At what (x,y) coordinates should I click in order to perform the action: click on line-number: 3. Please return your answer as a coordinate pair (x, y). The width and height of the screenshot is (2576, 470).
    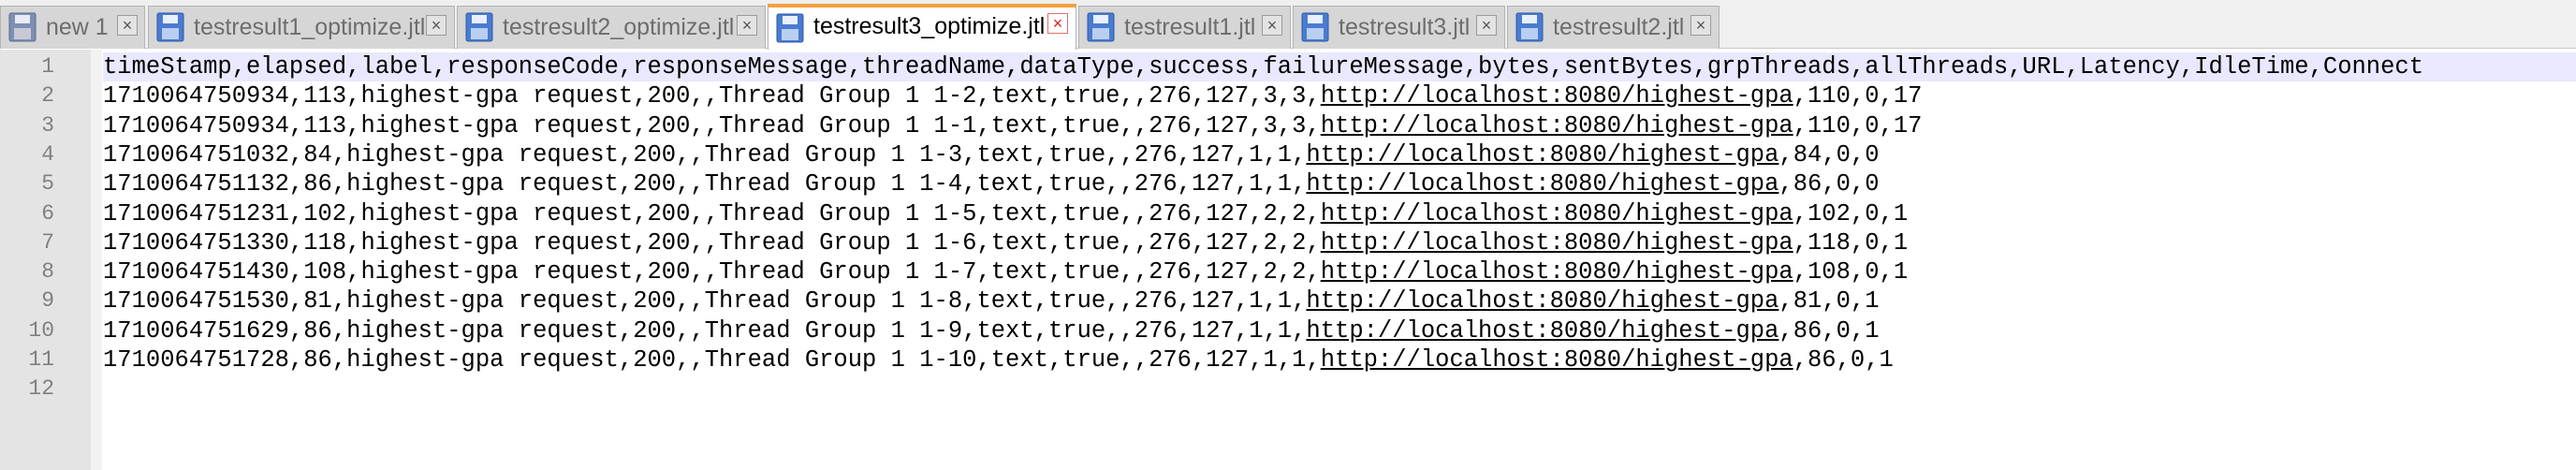
    Looking at the image, I should click on (47, 125).